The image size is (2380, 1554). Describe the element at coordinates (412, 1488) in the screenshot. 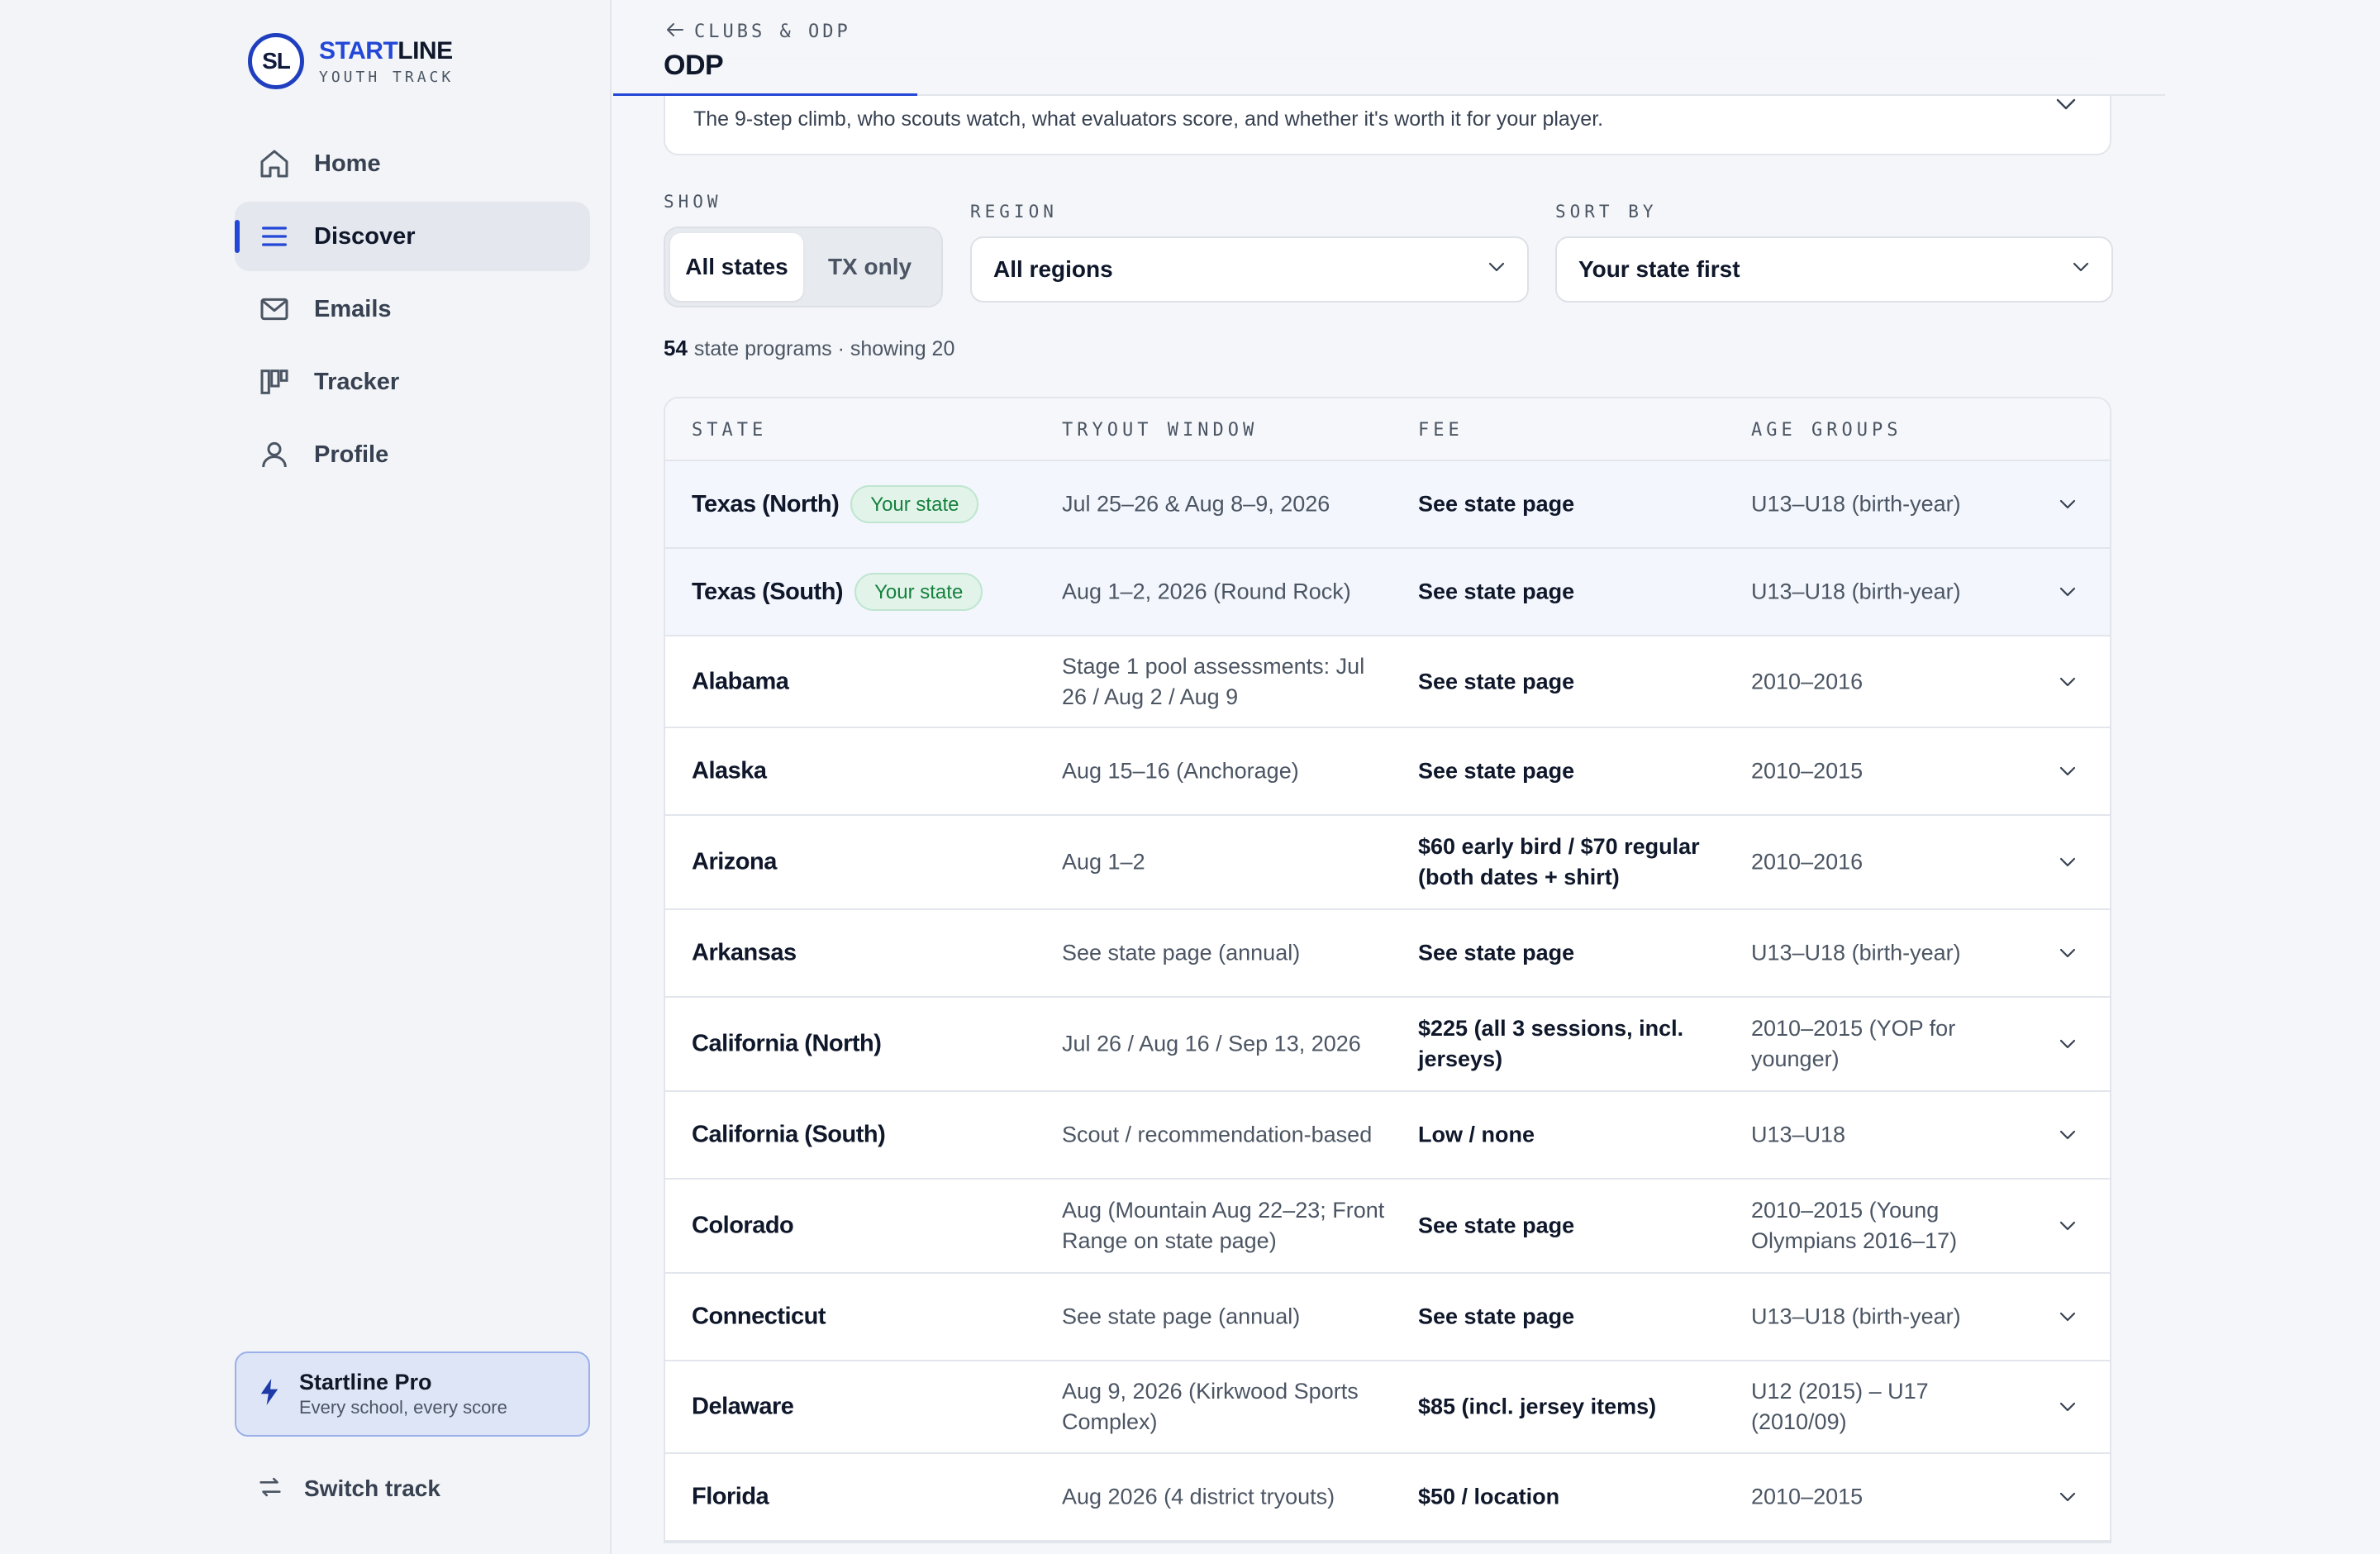

I see `switch-track-button: Switch track` at that location.